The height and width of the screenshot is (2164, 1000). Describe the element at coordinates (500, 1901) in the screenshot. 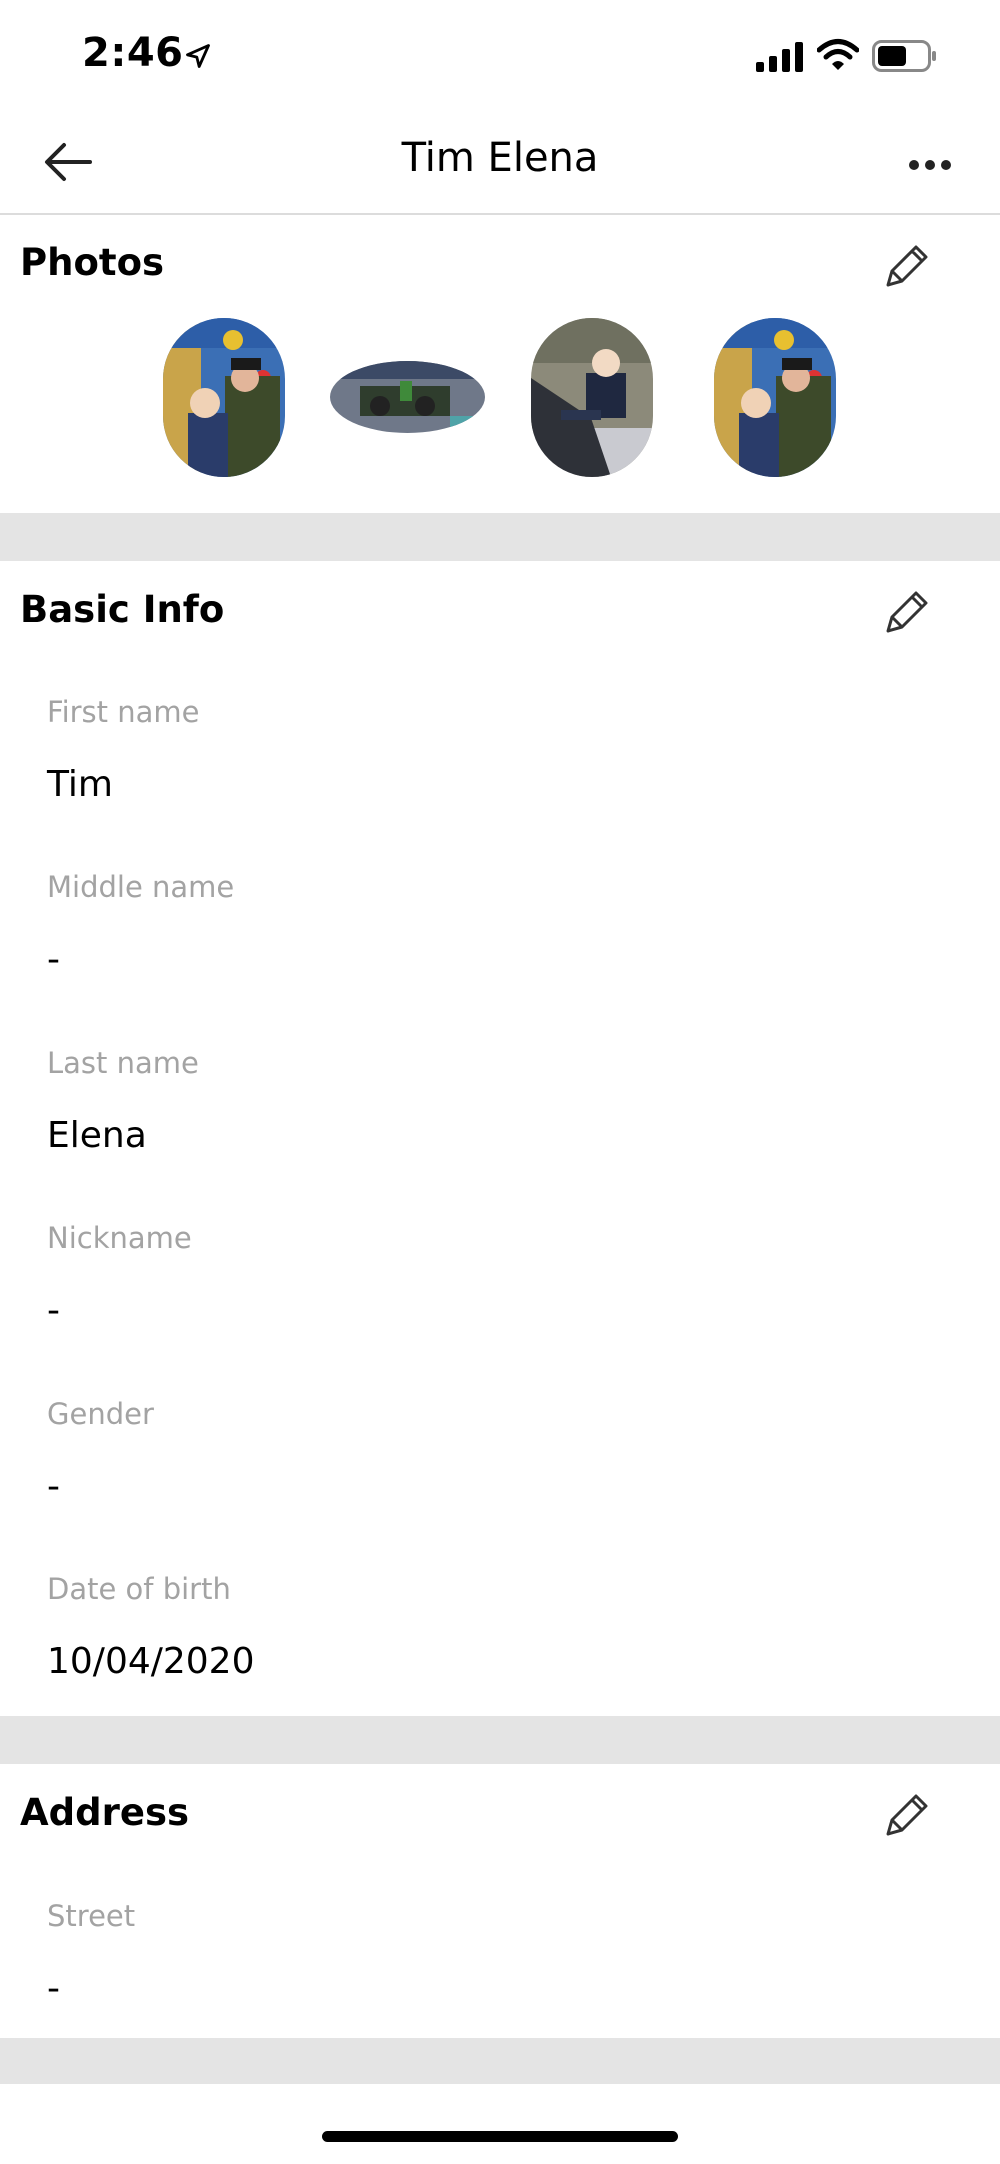

I see `address-section: Address Street -` at that location.